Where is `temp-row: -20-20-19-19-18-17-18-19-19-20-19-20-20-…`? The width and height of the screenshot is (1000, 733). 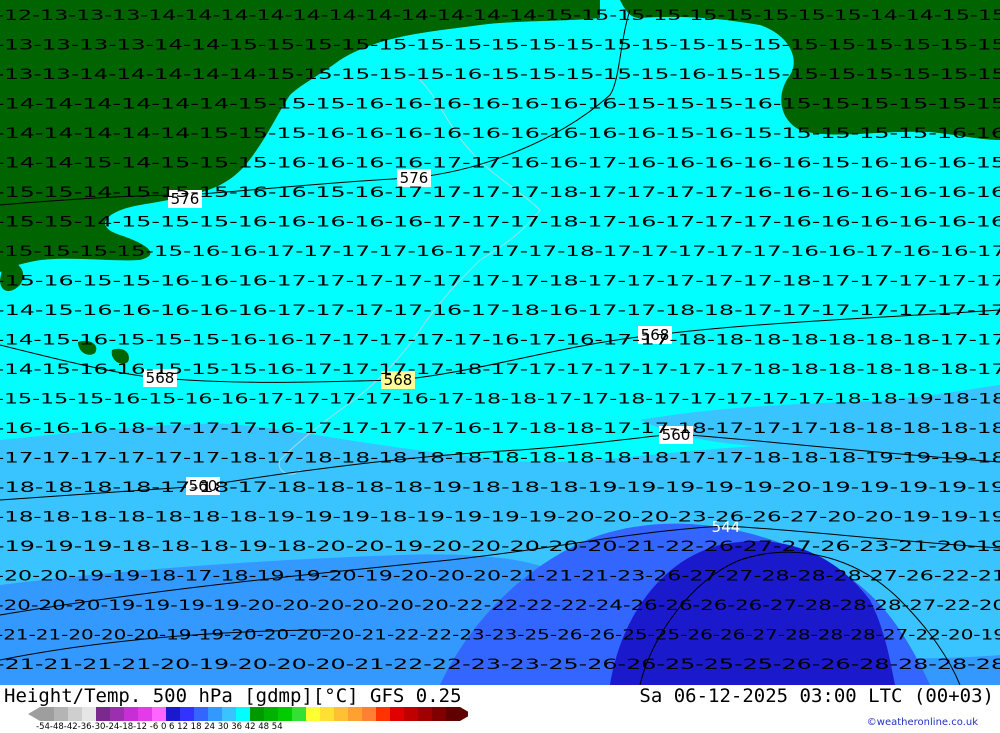 temp-row: -20-20-19-19-18-17-18-19-19-20-19-20-20-… is located at coordinates (500, 577).